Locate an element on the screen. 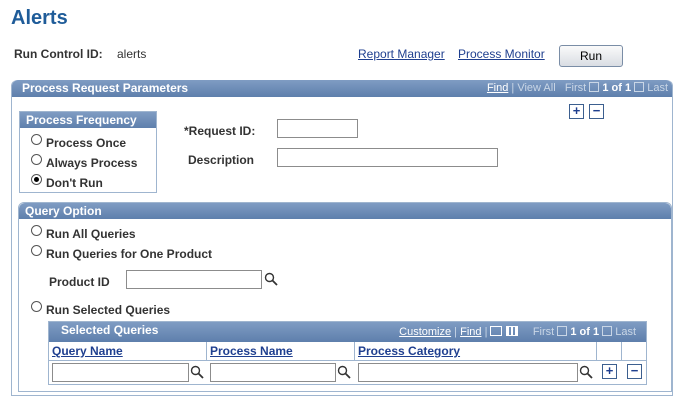 The image size is (690, 403). product-id-input is located at coordinates (194, 279).